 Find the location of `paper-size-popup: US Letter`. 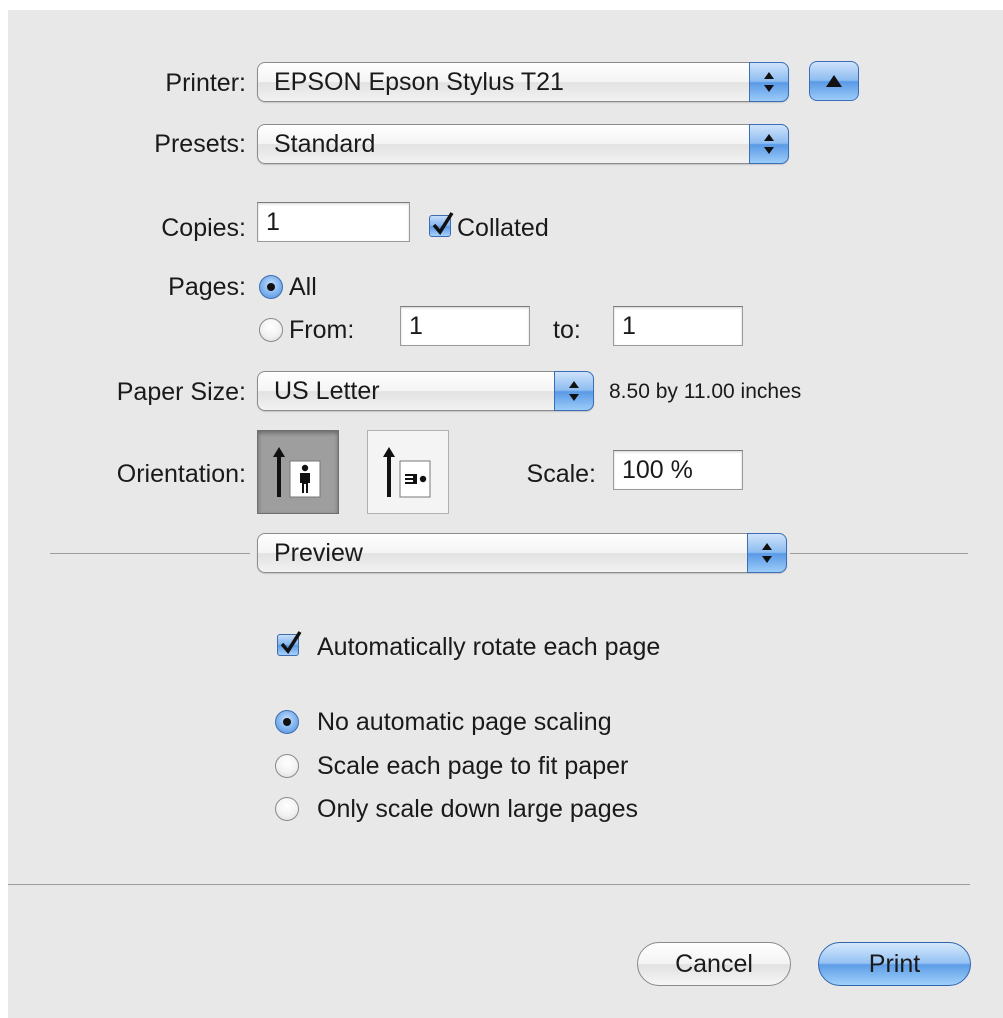

paper-size-popup: US Letter is located at coordinates (425, 391).